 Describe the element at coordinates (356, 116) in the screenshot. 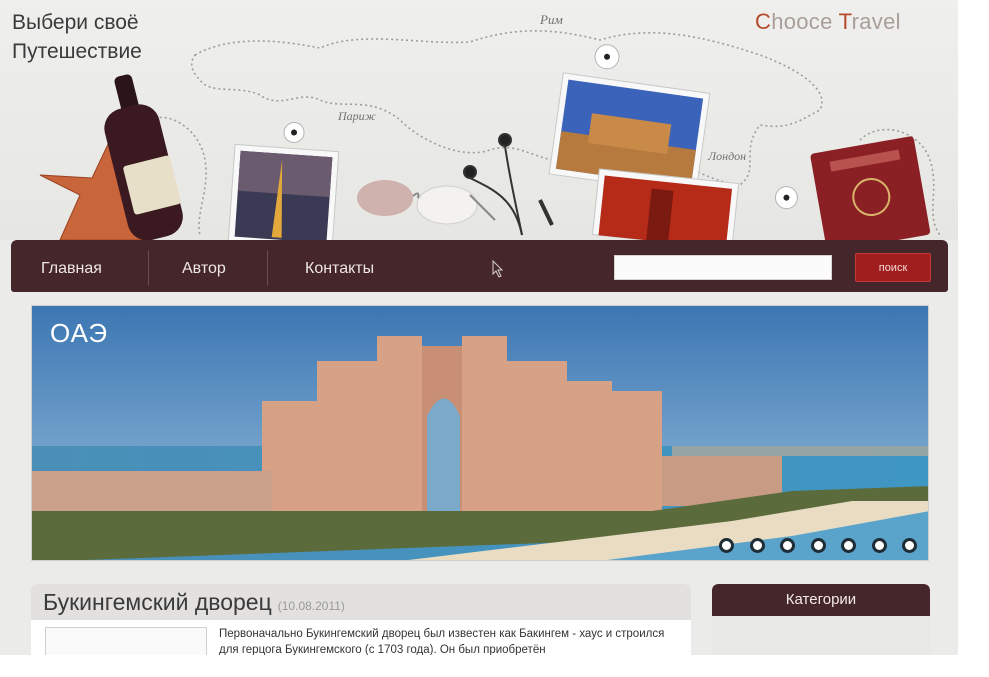

I see `map-label-paris: Париж` at that location.